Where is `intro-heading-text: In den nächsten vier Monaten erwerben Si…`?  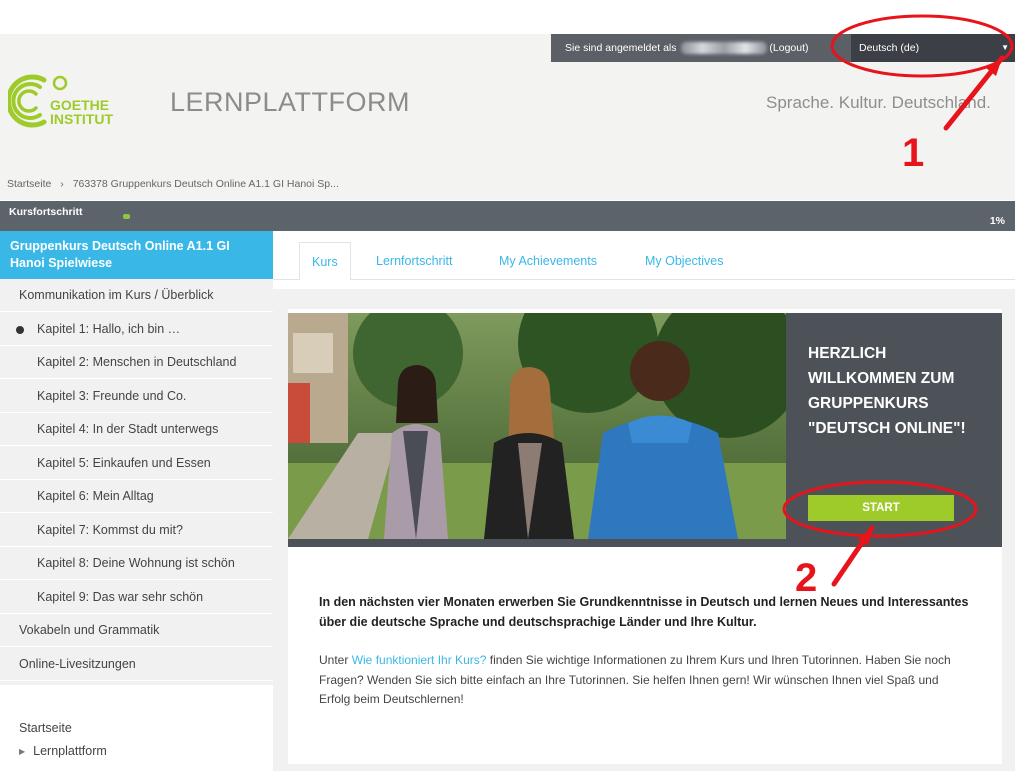
intro-heading-text: In den nächsten vier Monaten erwerben Si… is located at coordinates (644, 612).